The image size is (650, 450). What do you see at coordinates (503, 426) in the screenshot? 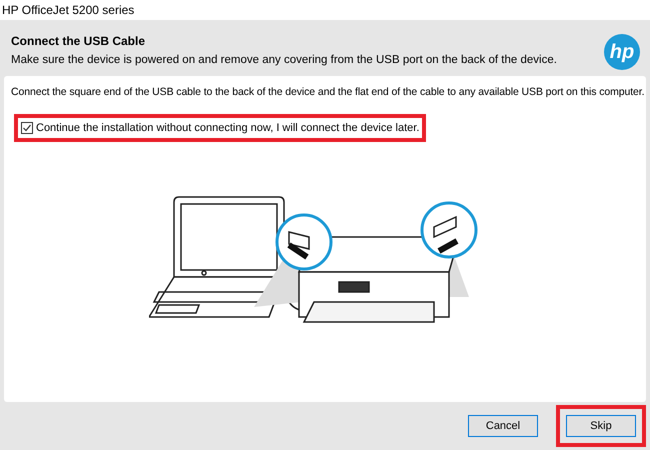
I see `dialog-button: Cancel` at bounding box center [503, 426].